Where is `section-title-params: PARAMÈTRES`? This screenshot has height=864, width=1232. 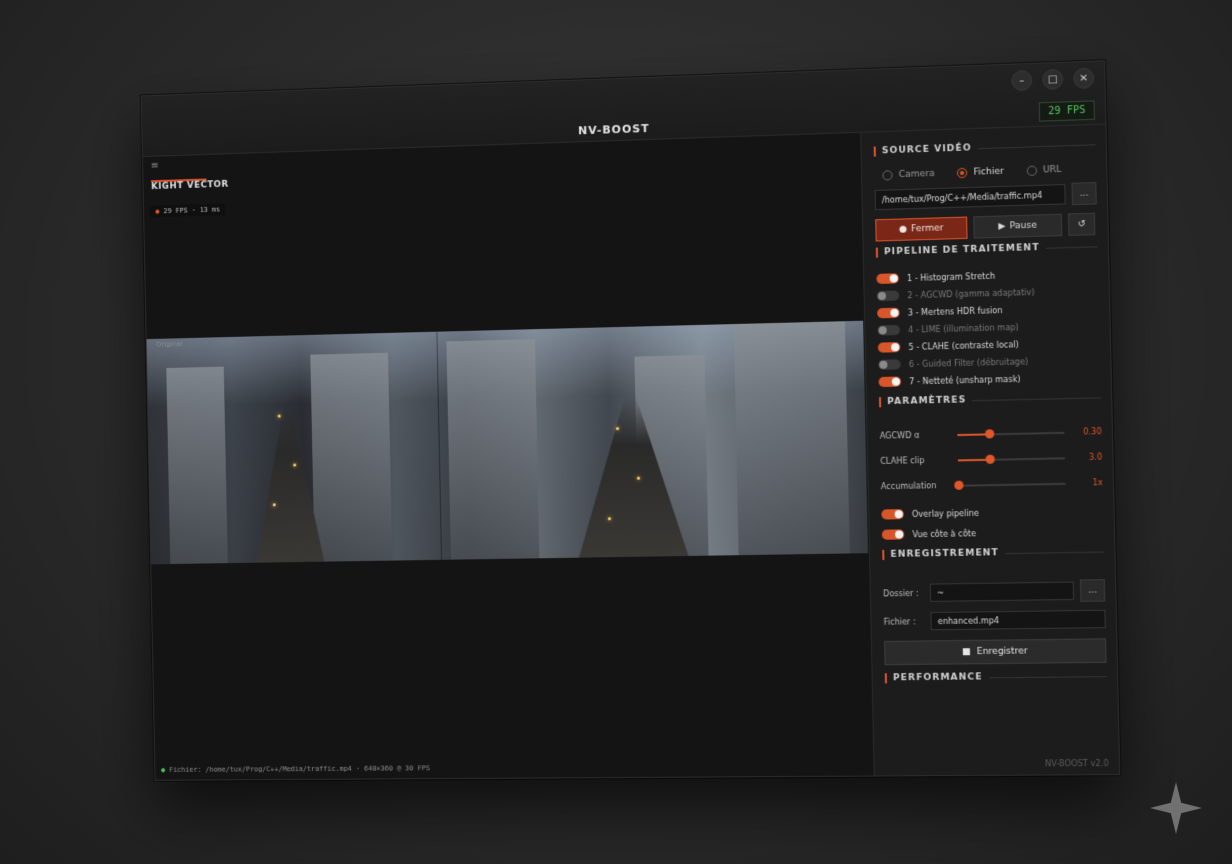 section-title-params: PARAMÈTRES is located at coordinates (927, 401).